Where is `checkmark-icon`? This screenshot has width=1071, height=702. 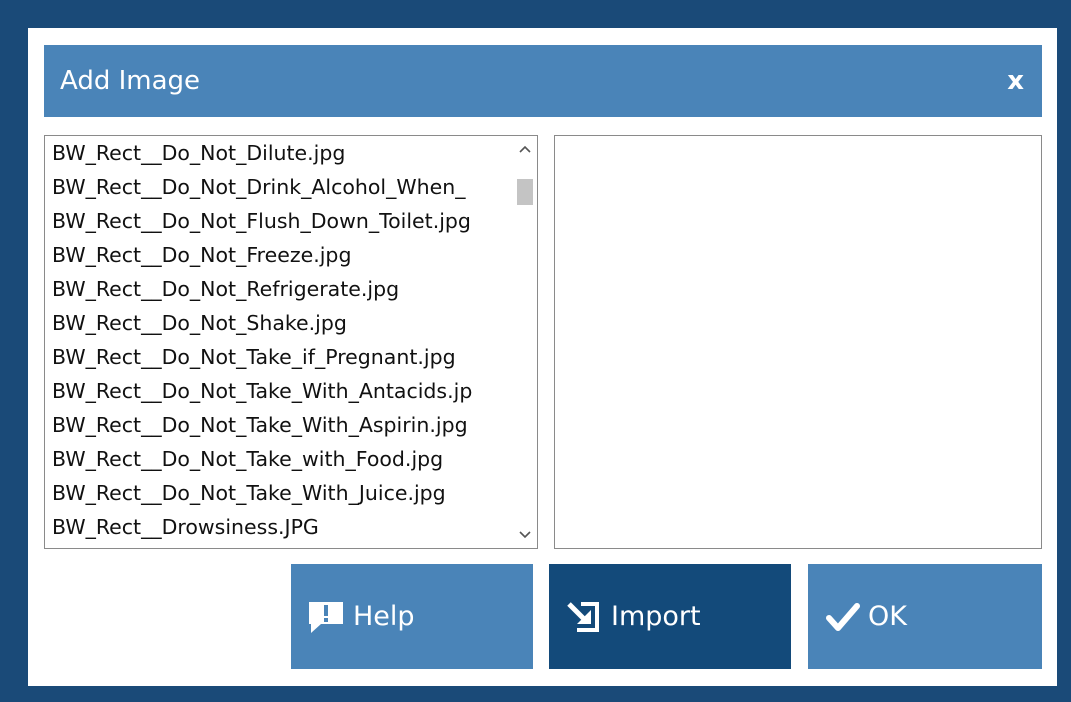 checkmark-icon is located at coordinates (843, 617).